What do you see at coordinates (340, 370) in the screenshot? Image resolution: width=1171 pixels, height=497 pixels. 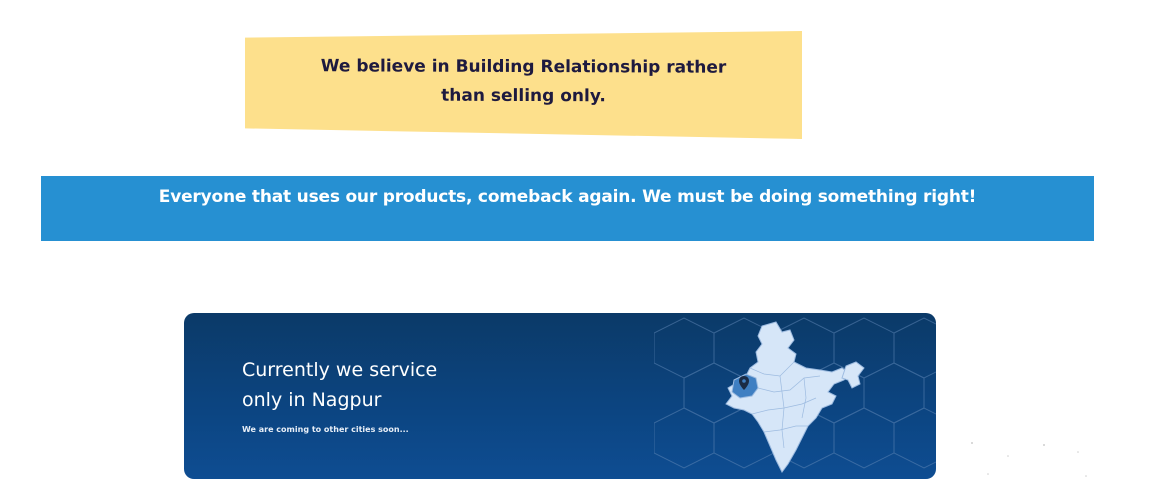 I see `service-title-line1: Currently we service` at bounding box center [340, 370].